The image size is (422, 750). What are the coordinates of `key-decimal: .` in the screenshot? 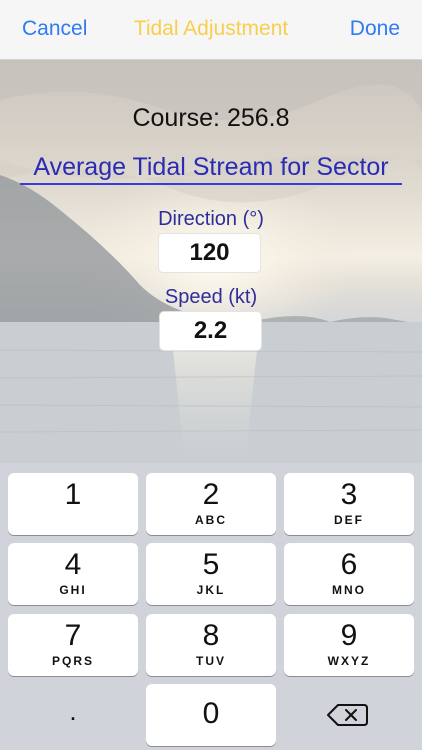 It's located at (73, 715).